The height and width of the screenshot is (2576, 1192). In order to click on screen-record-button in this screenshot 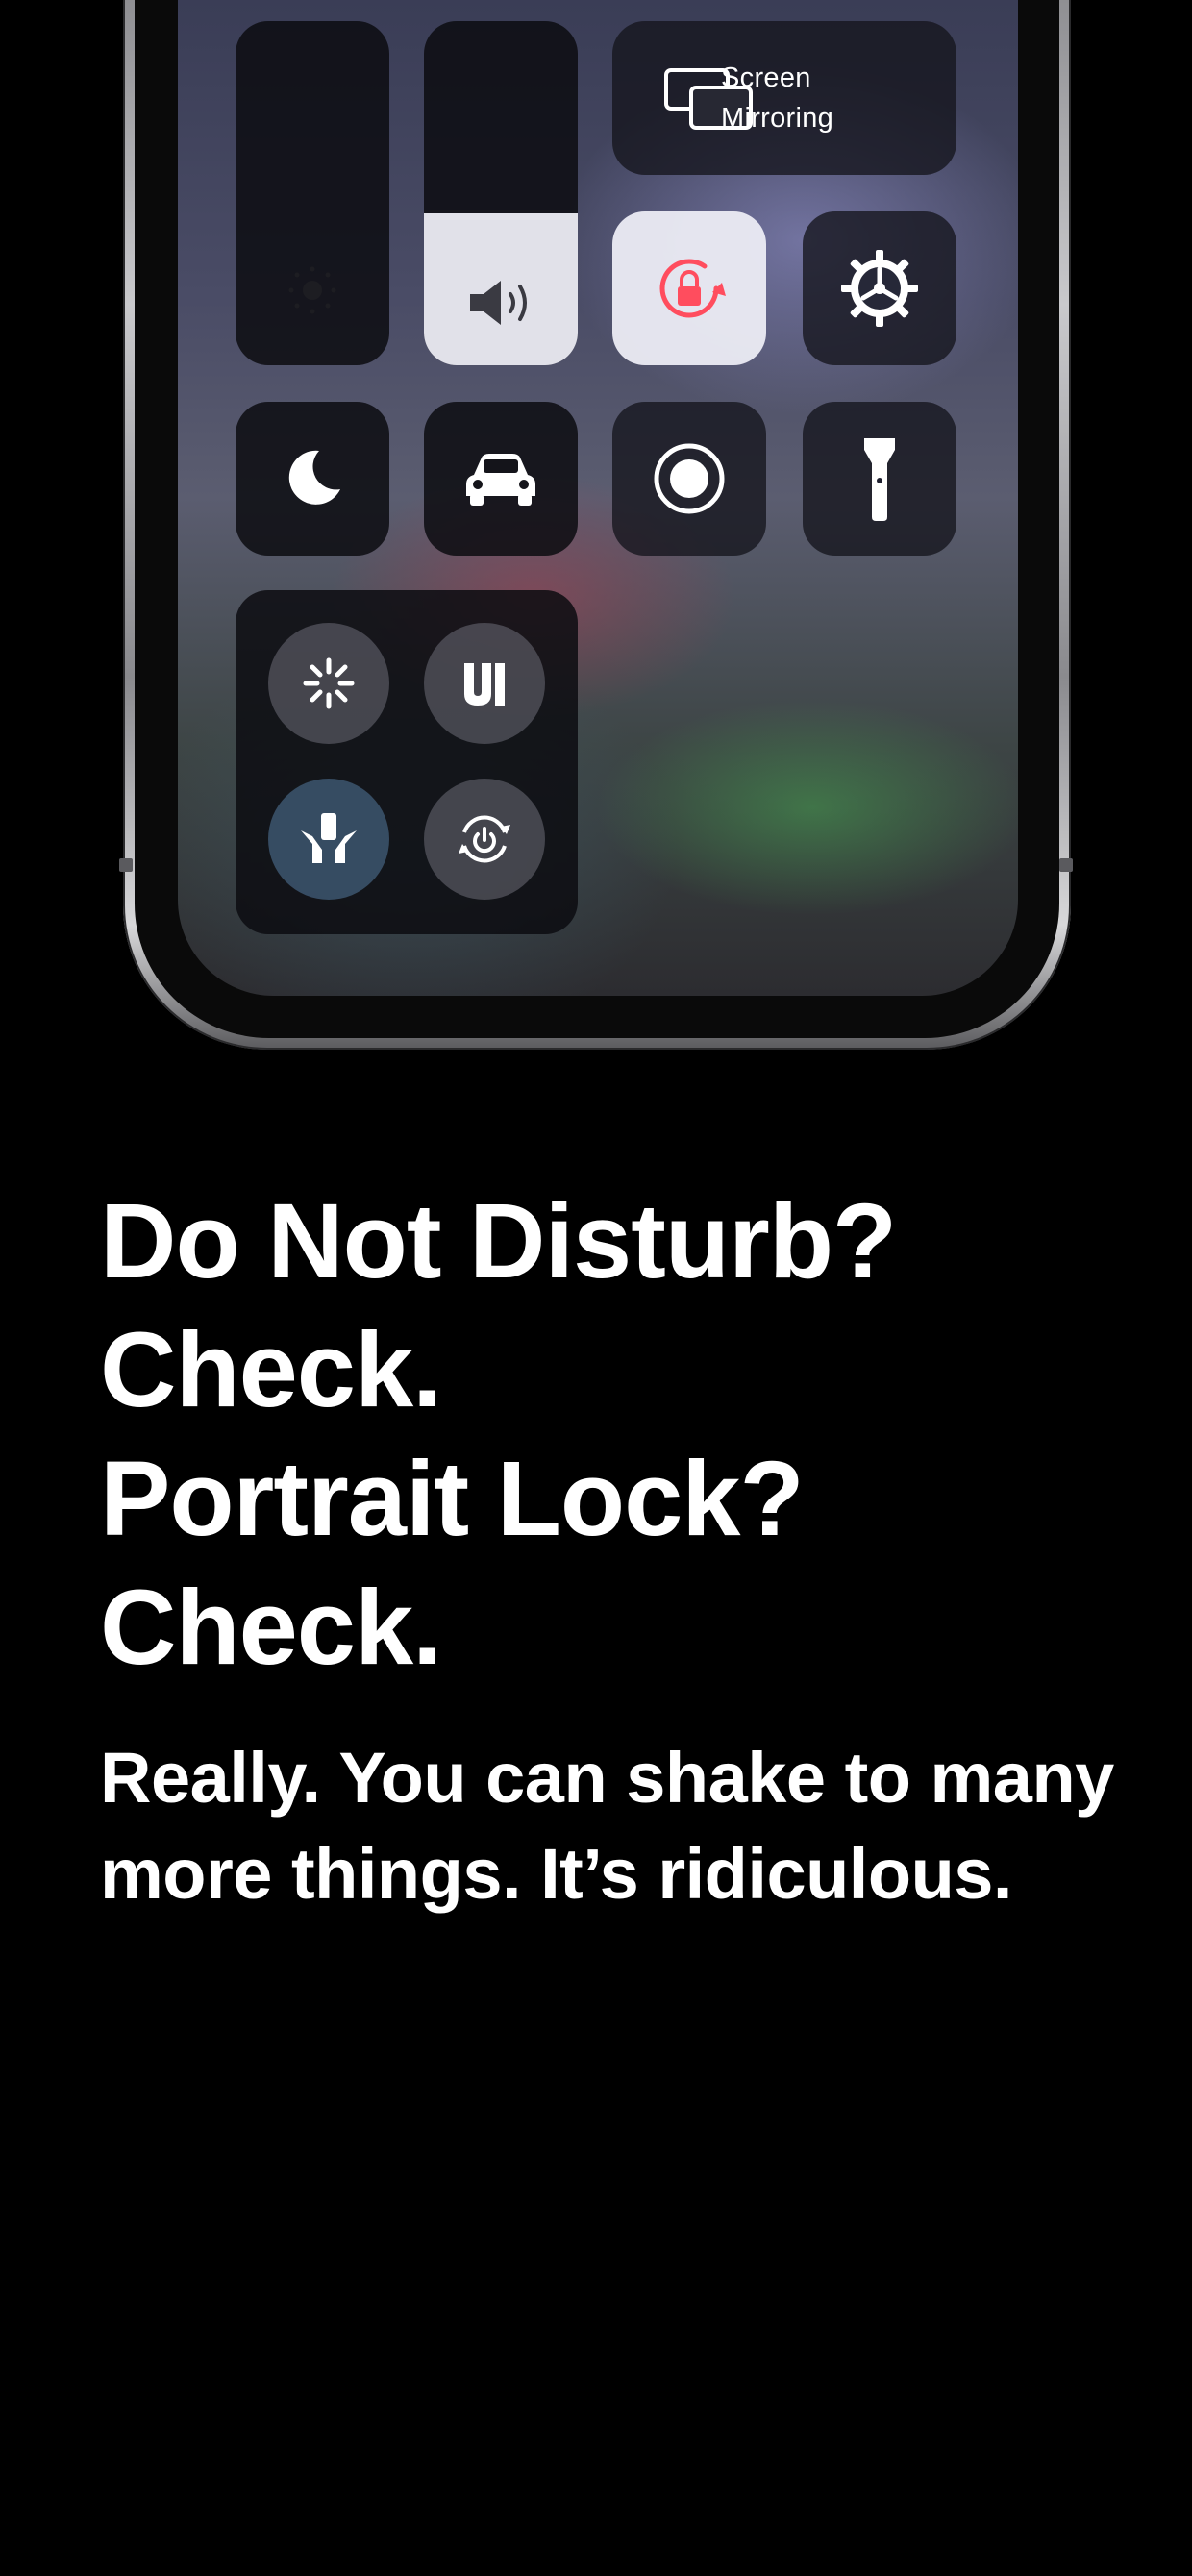, I will do `click(689, 479)`.